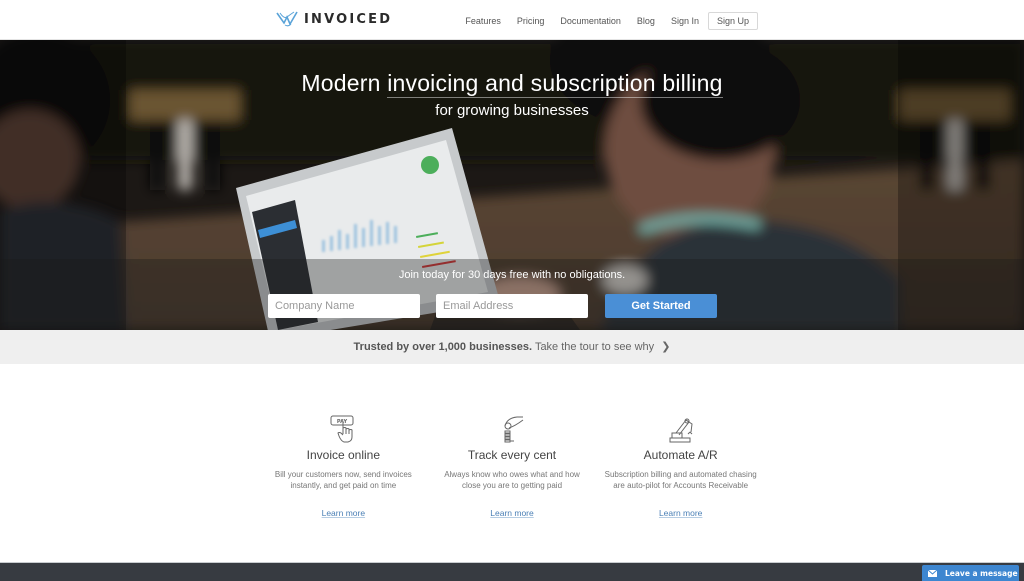 Image resolution: width=1024 pixels, height=581 pixels. What do you see at coordinates (483, 21) in the screenshot?
I see `nav-link-features: Features` at bounding box center [483, 21].